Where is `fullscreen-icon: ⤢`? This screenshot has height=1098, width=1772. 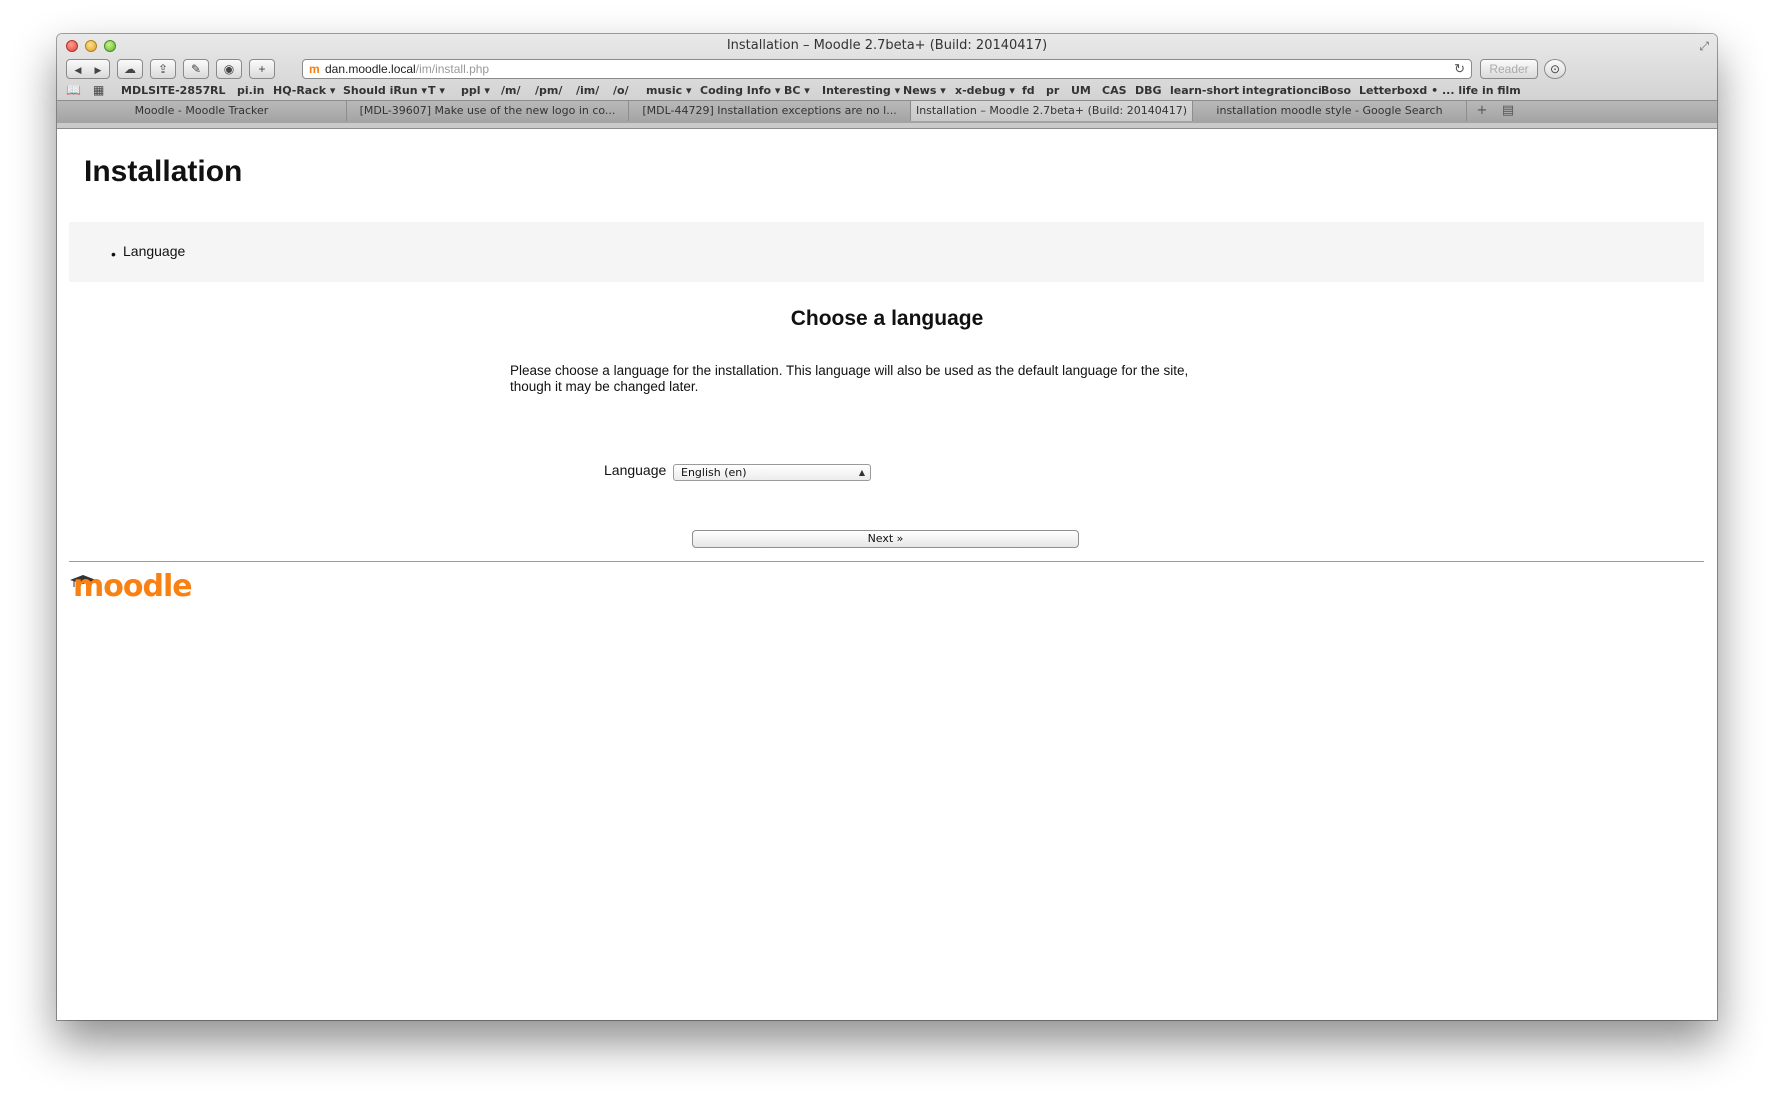 fullscreen-icon: ⤢ is located at coordinates (1704, 46).